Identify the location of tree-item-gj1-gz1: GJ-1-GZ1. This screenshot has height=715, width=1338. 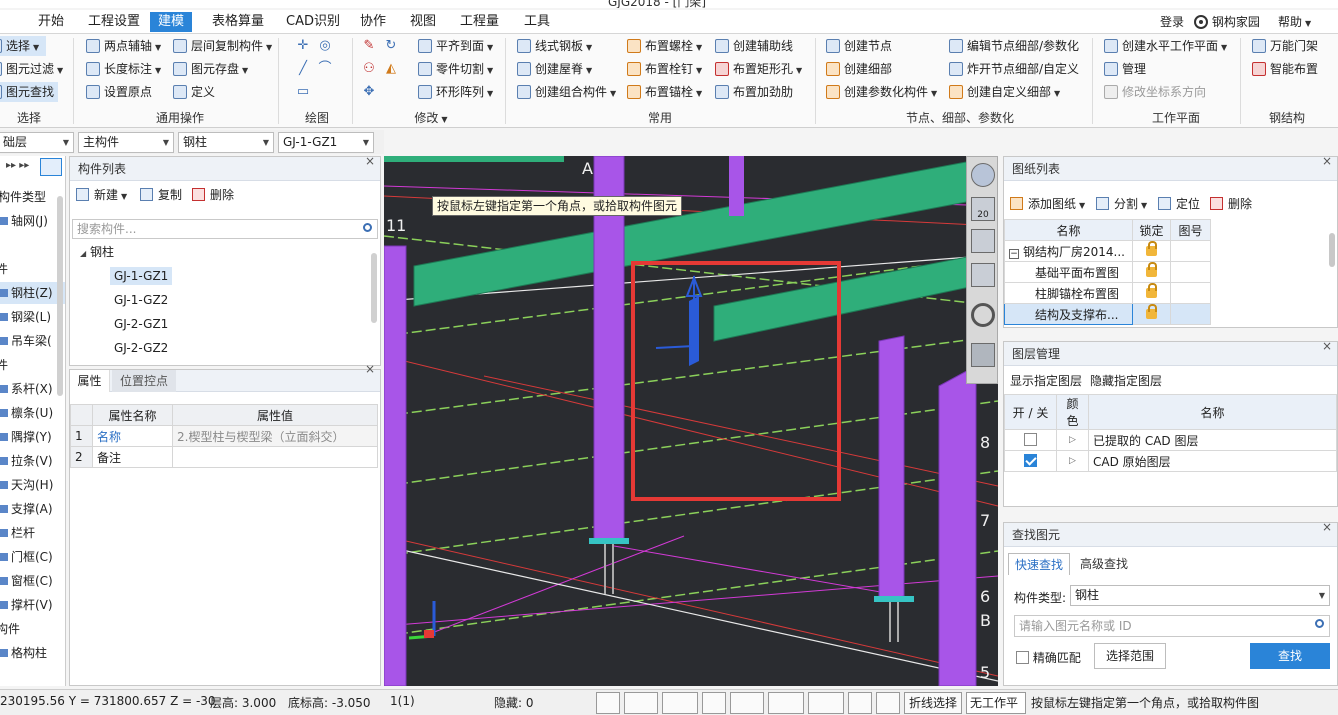
(141, 276).